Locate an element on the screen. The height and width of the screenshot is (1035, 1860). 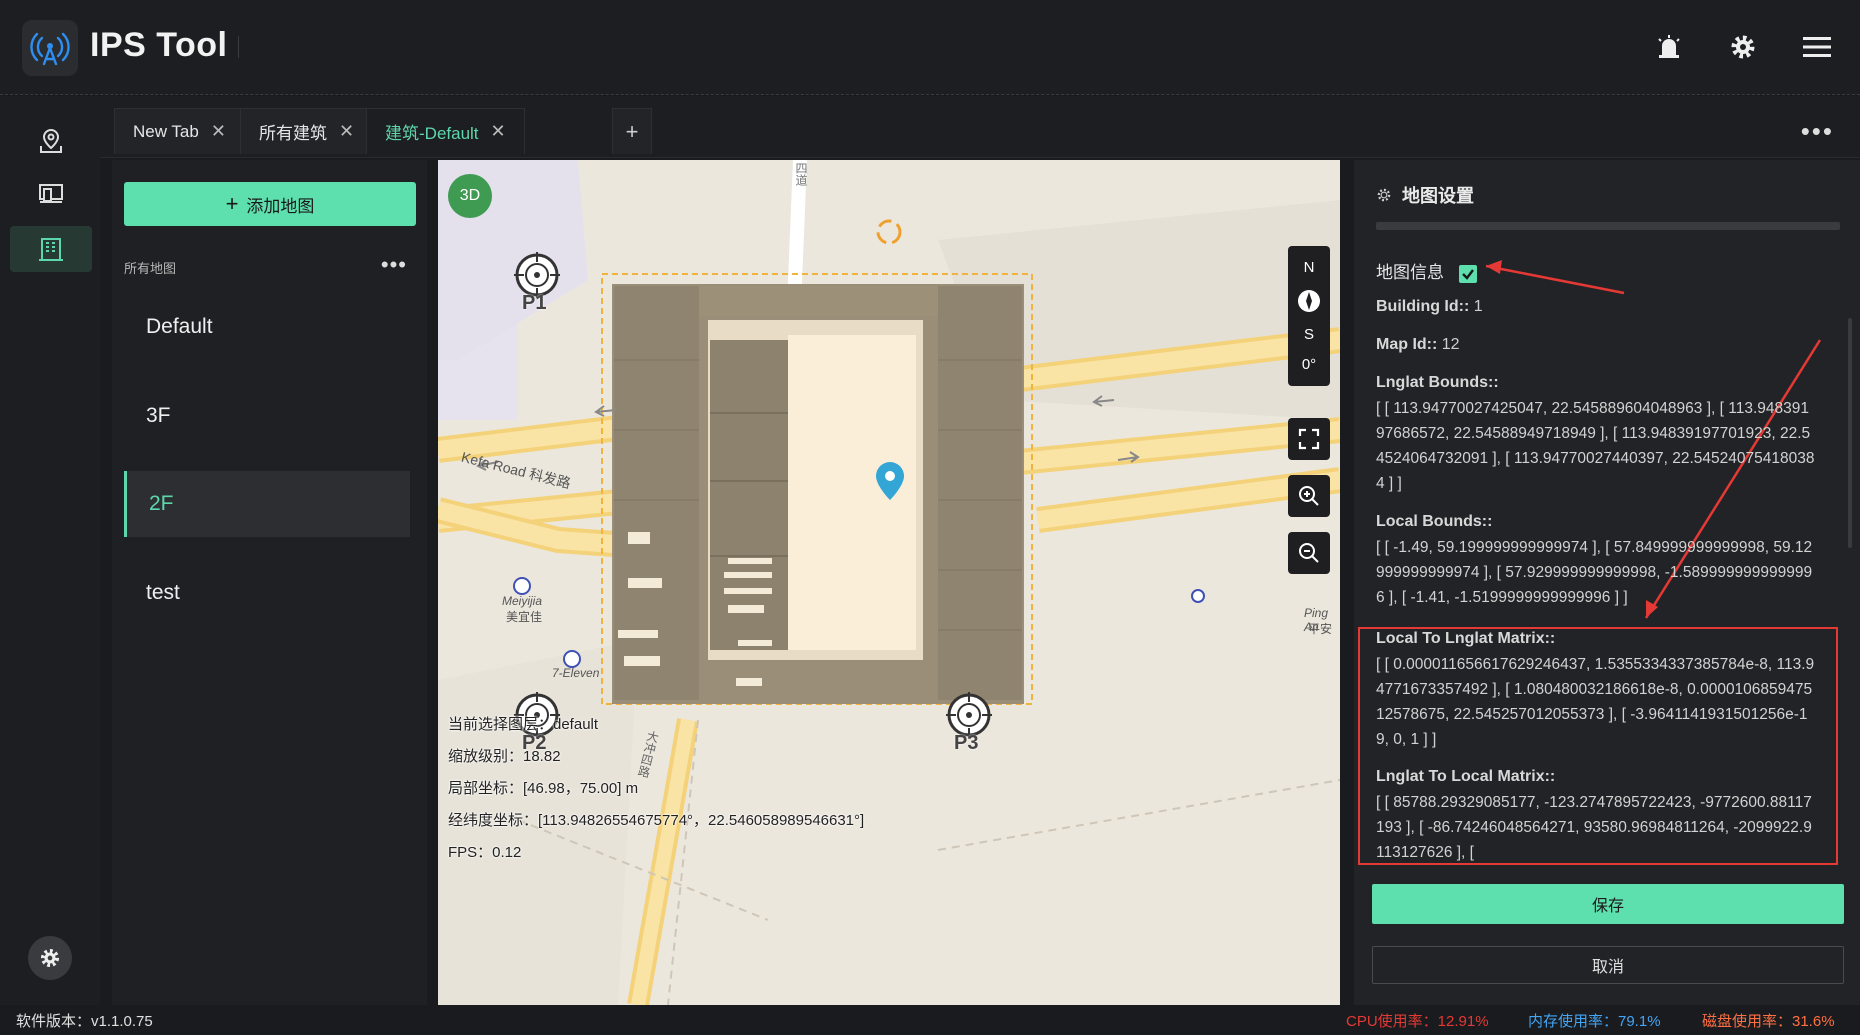
zoom-out-button is located at coordinates (1309, 553).